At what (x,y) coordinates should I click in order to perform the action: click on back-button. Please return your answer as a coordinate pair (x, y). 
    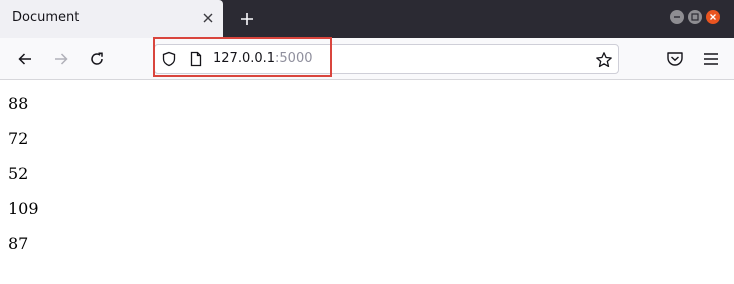
    Looking at the image, I should click on (25, 59).